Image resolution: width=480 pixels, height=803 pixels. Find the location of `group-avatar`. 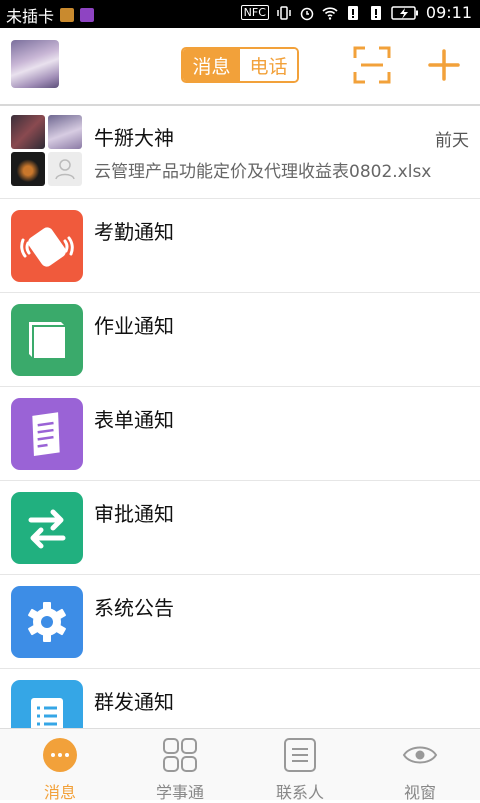

group-avatar is located at coordinates (47, 151).